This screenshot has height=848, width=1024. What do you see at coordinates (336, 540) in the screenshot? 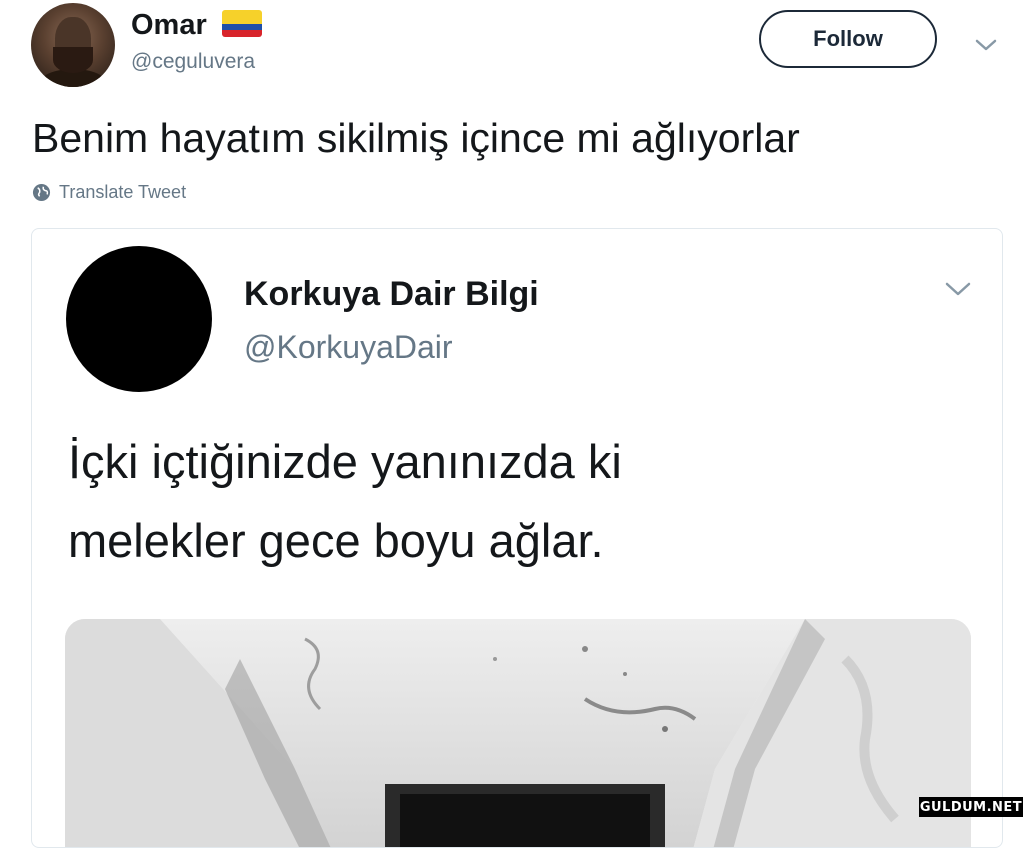
I see `quoted-text-line-2: melekler gece boyu ağlar.` at bounding box center [336, 540].